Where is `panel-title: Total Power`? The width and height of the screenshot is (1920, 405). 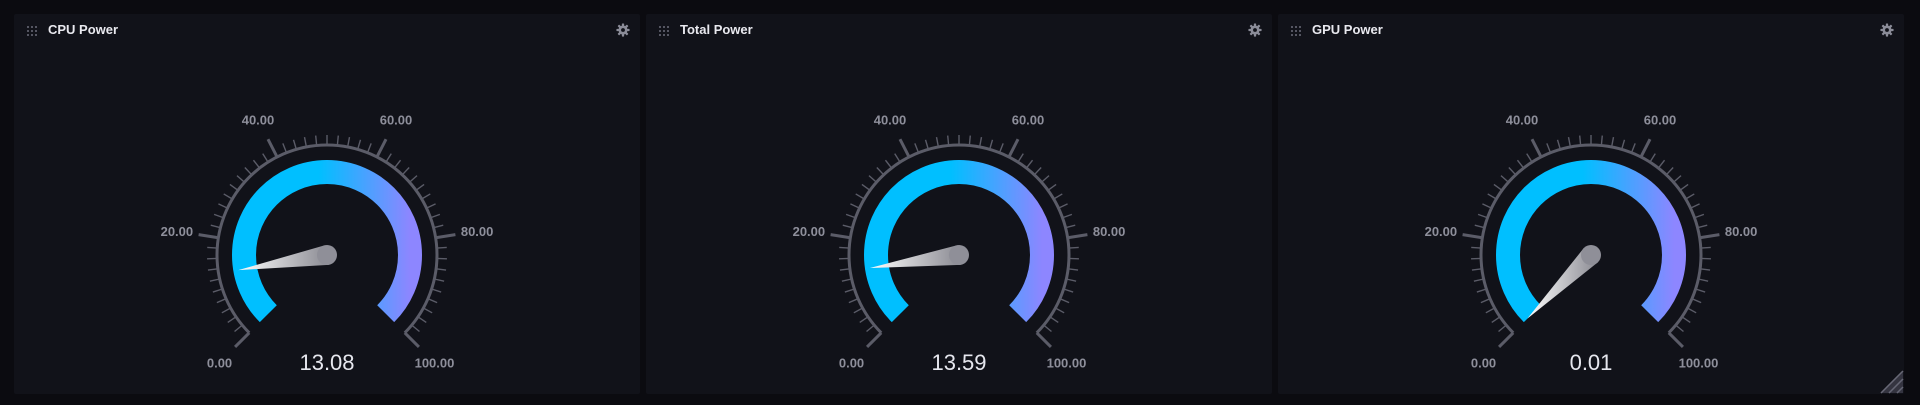 panel-title: Total Power is located at coordinates (716, 29).